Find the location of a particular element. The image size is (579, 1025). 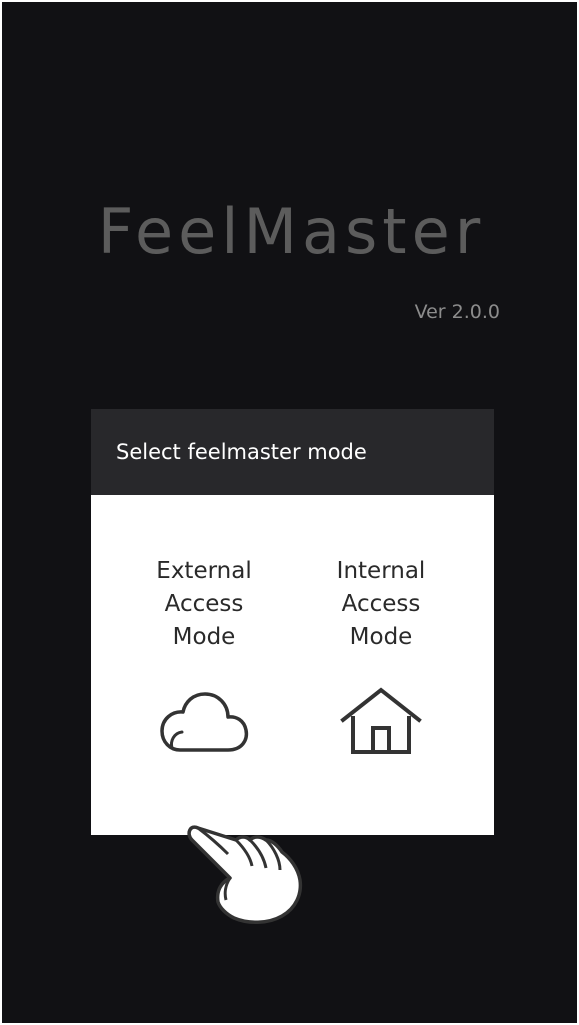

tap-hand-icon is located at coordinates (245, 874).